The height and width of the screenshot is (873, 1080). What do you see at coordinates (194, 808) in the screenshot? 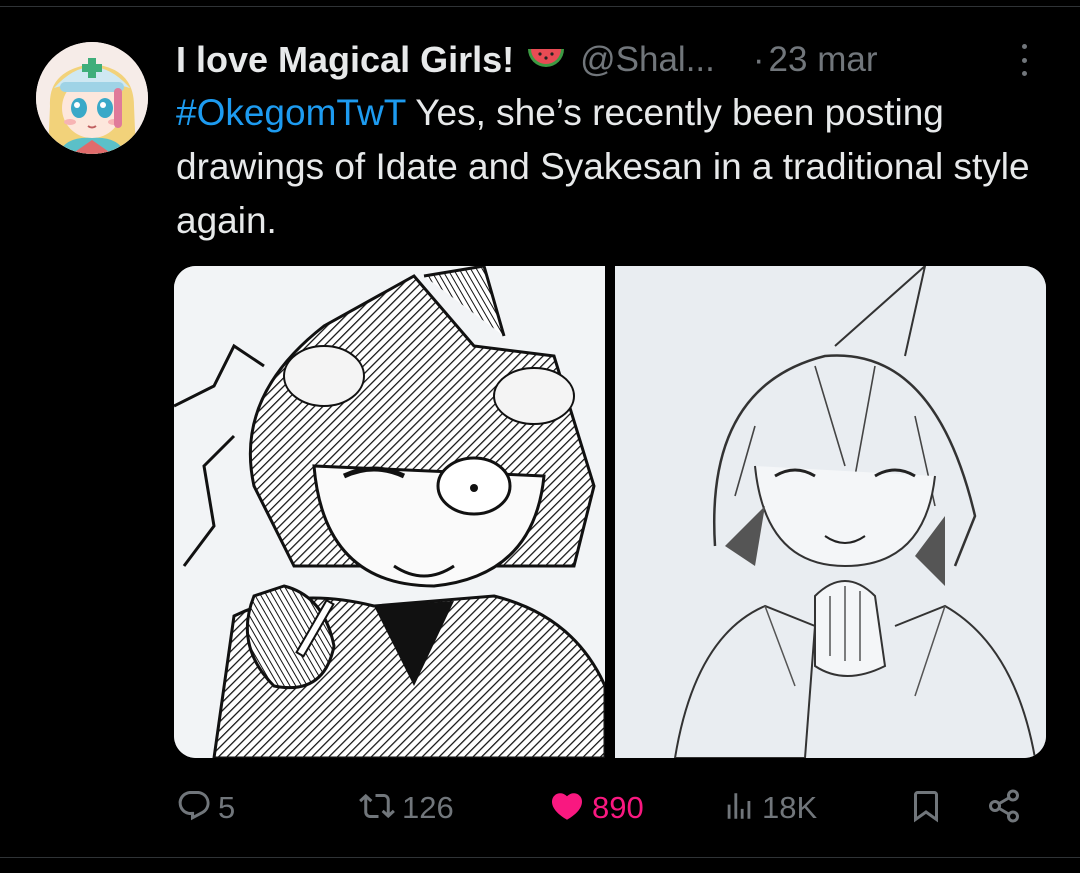
I see `reply-icon` at bounding box center [194, 808].